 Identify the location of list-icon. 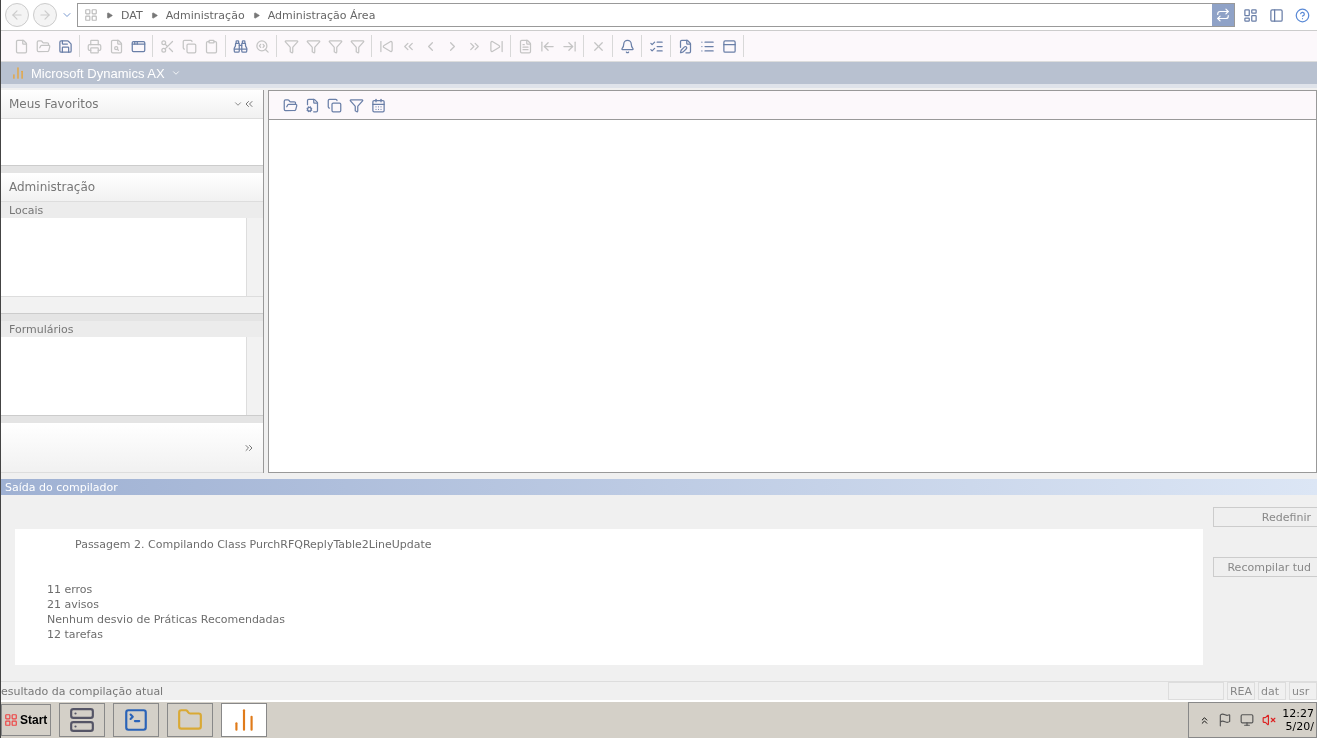
(707, 46).